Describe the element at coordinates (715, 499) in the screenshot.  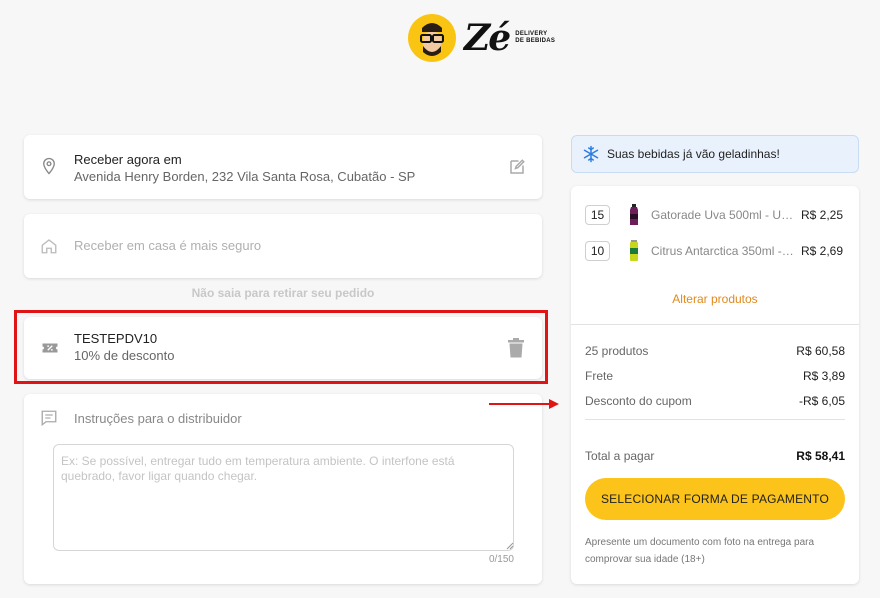
I see `select-payment-button: SELECIONAR FORMA DE PAGAMENTO` at that location.